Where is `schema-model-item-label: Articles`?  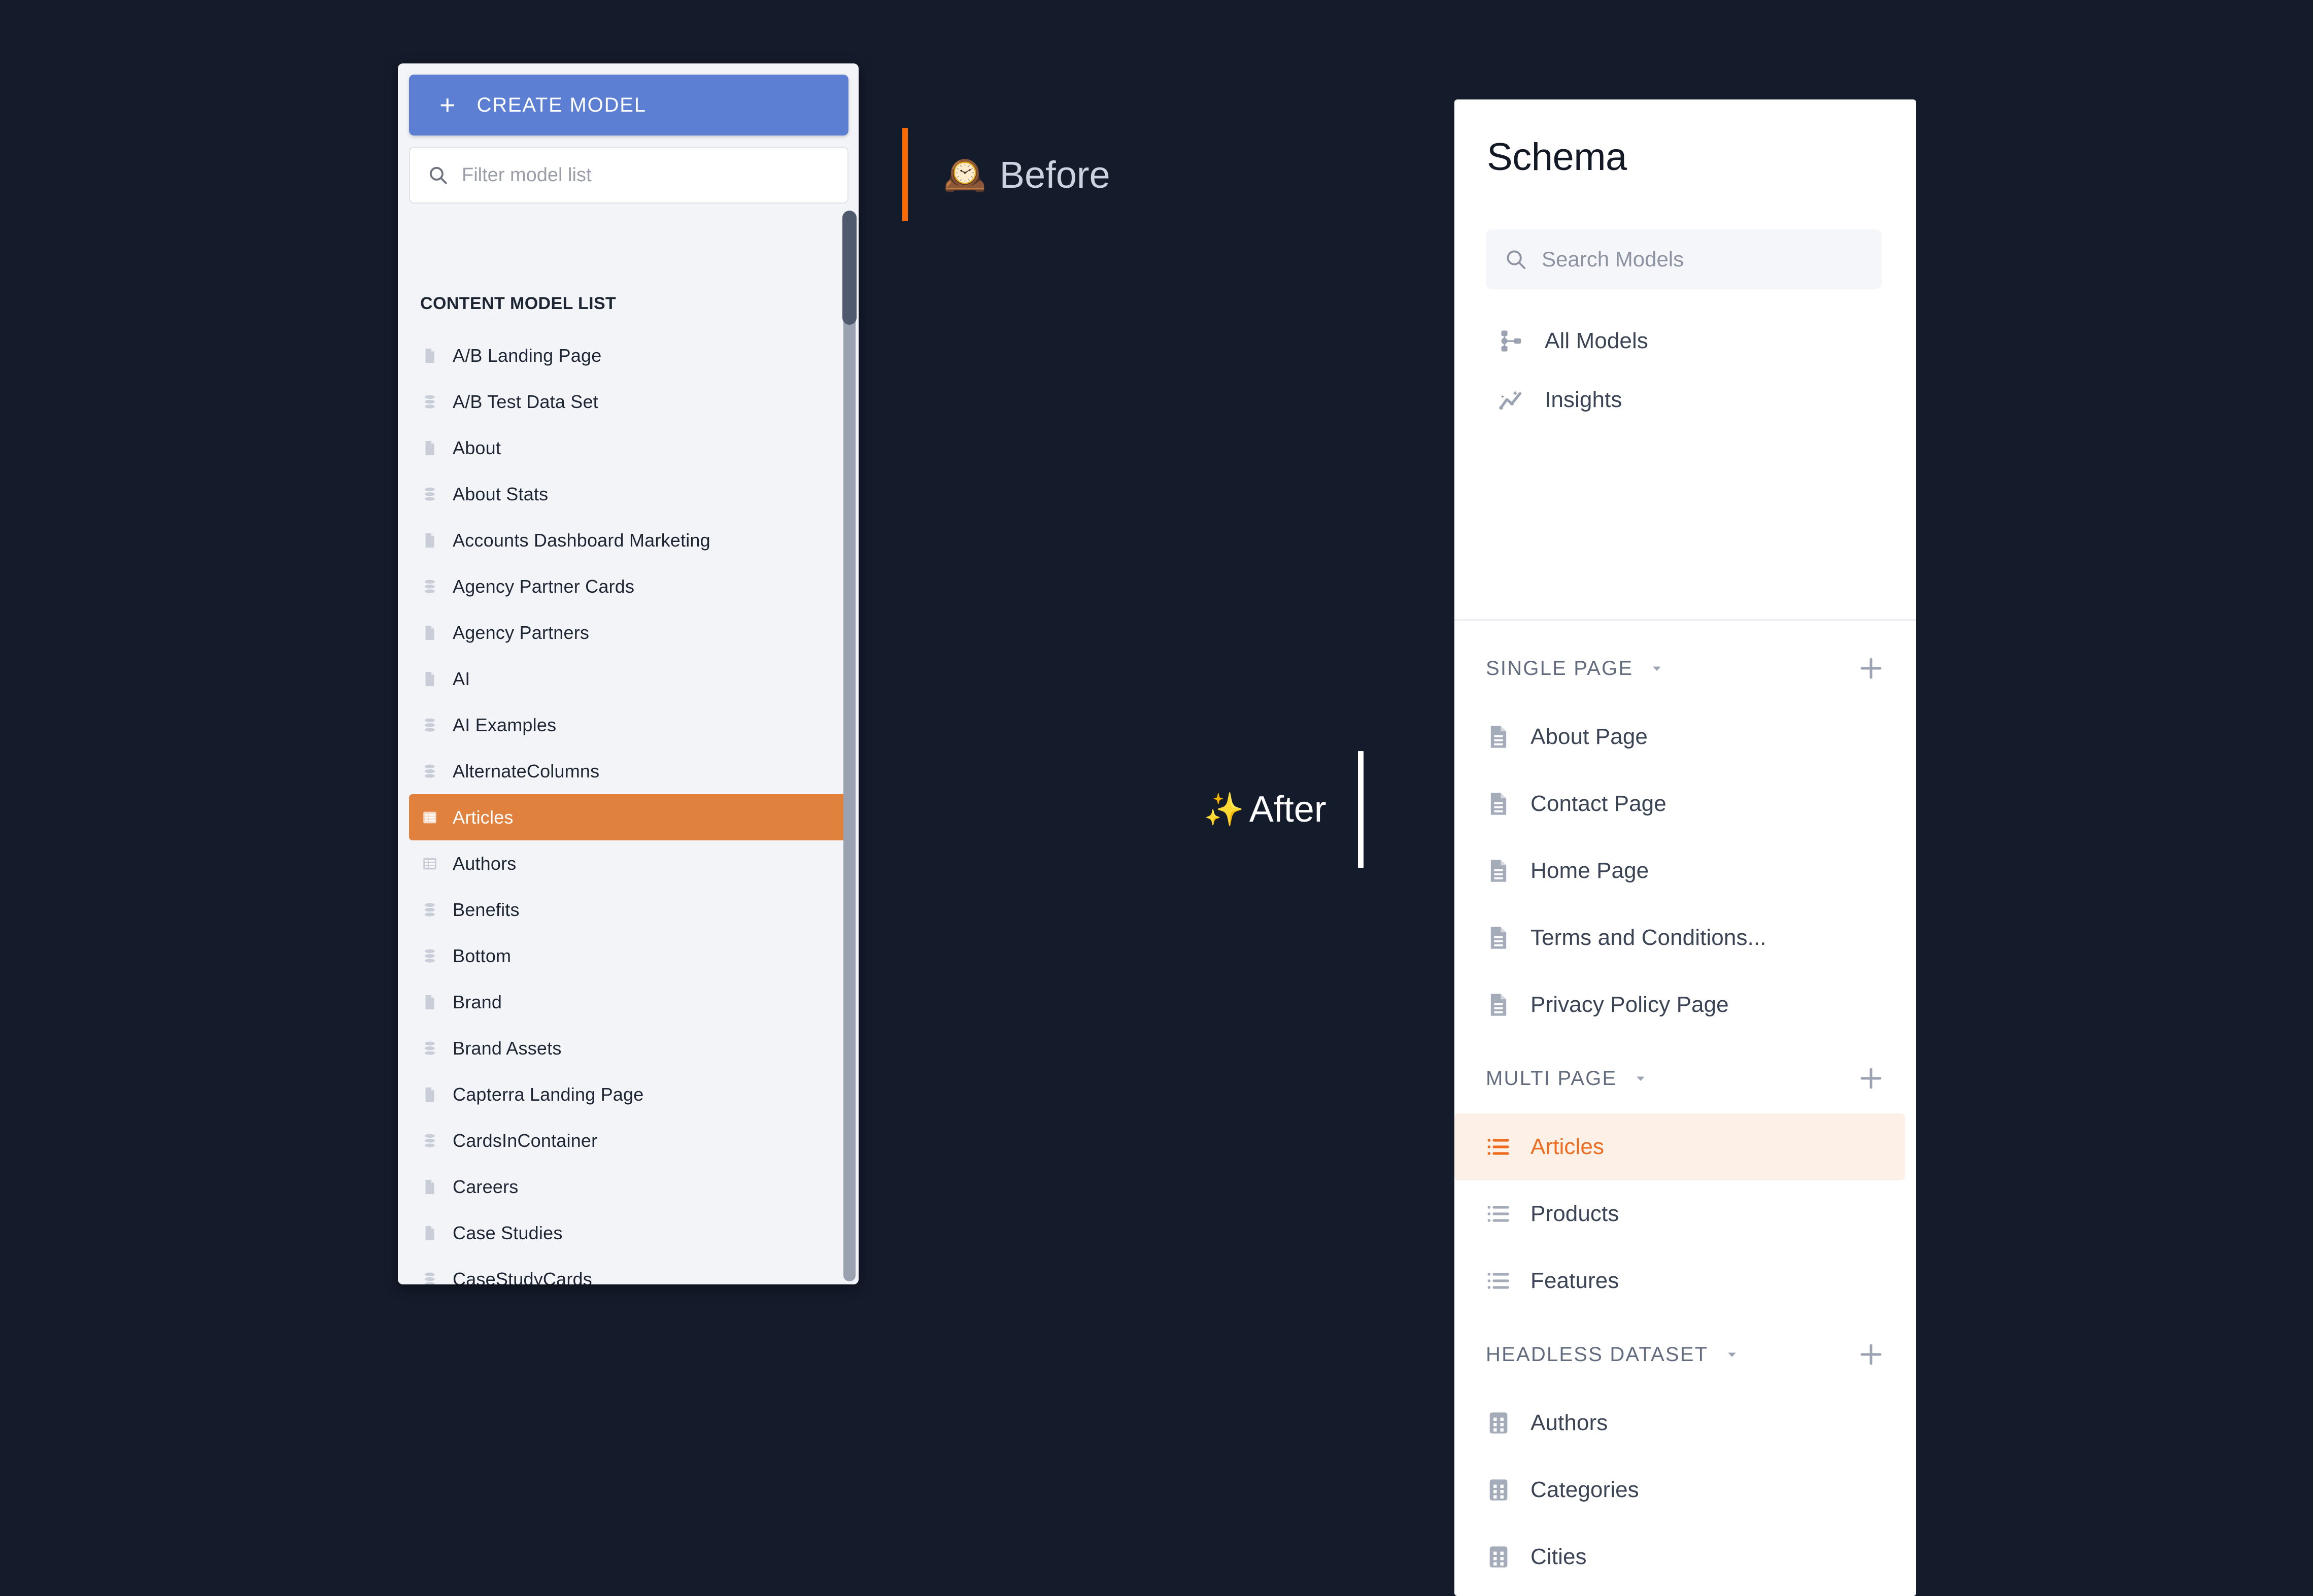 schema-model-item-label: Articles is located at coordinates (1568, 1146).